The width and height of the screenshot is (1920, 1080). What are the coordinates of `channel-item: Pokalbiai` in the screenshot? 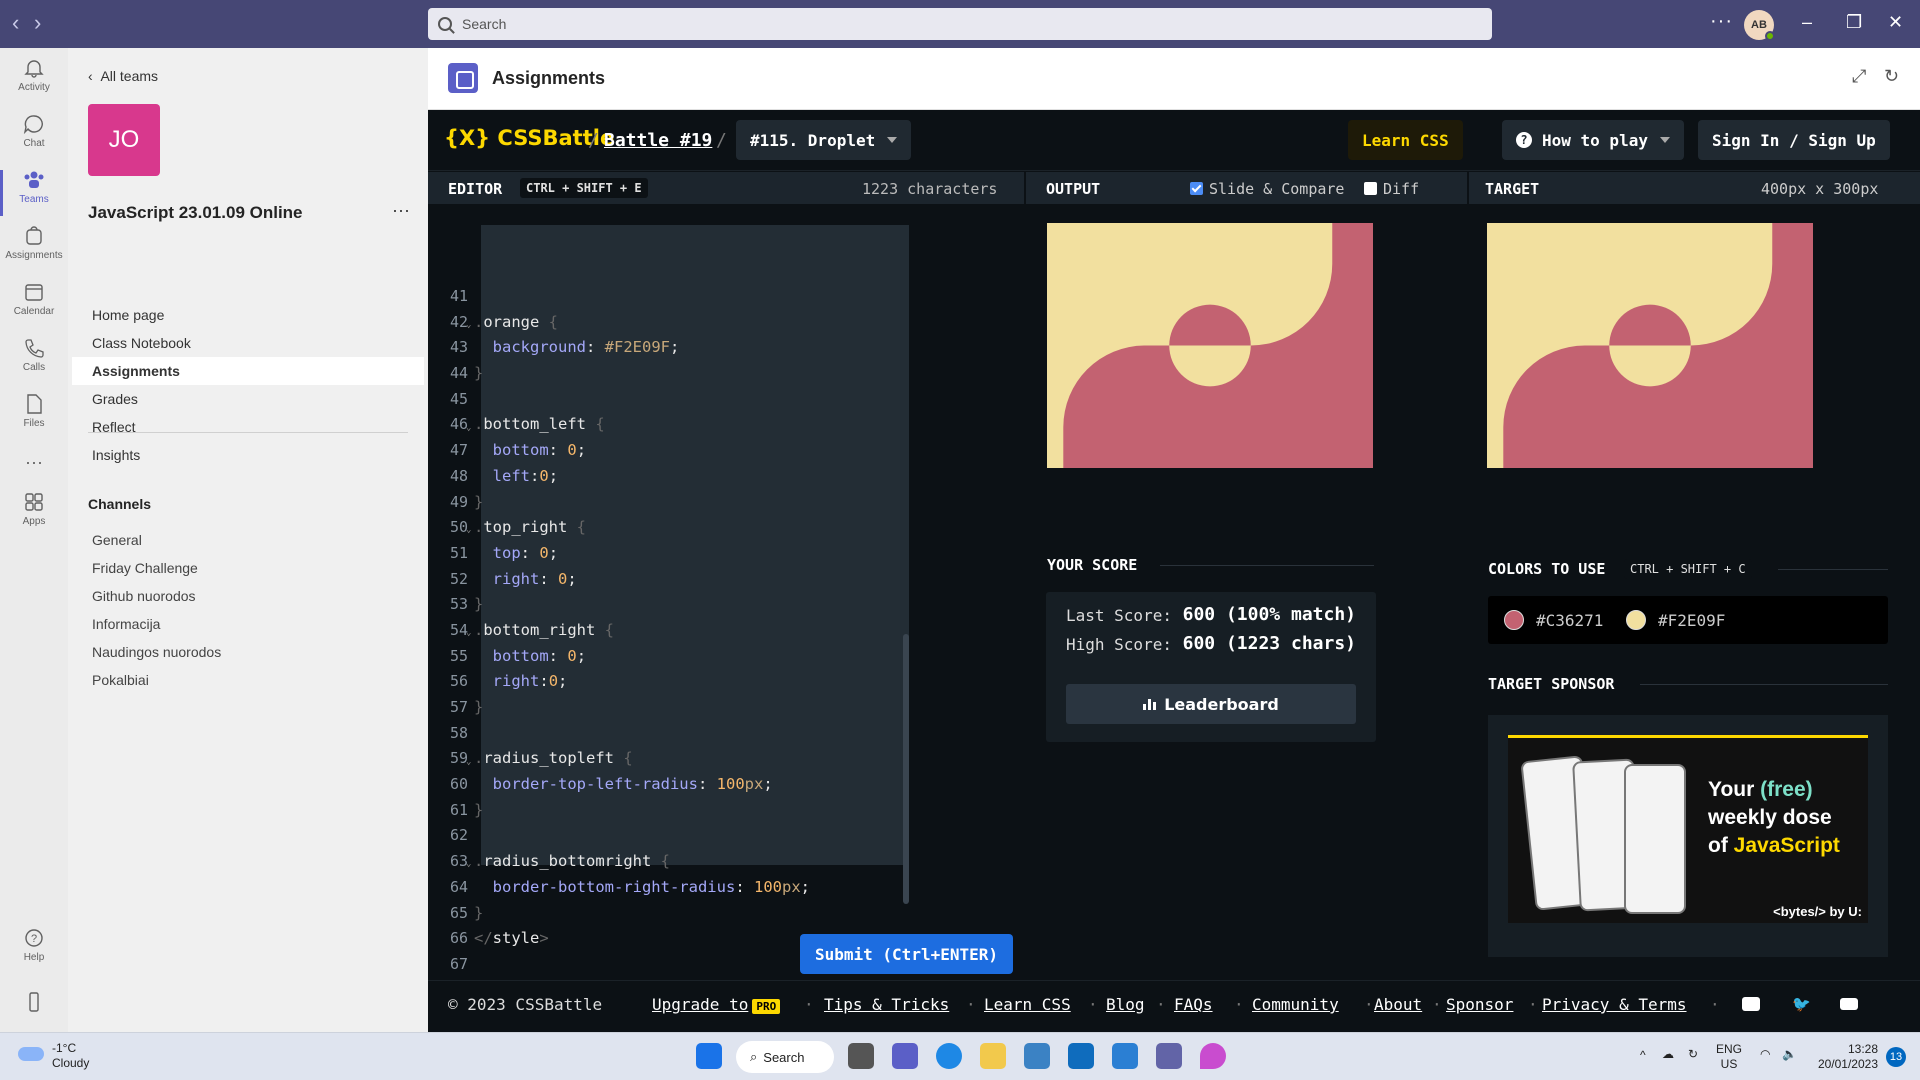 It's located at (156, 680).